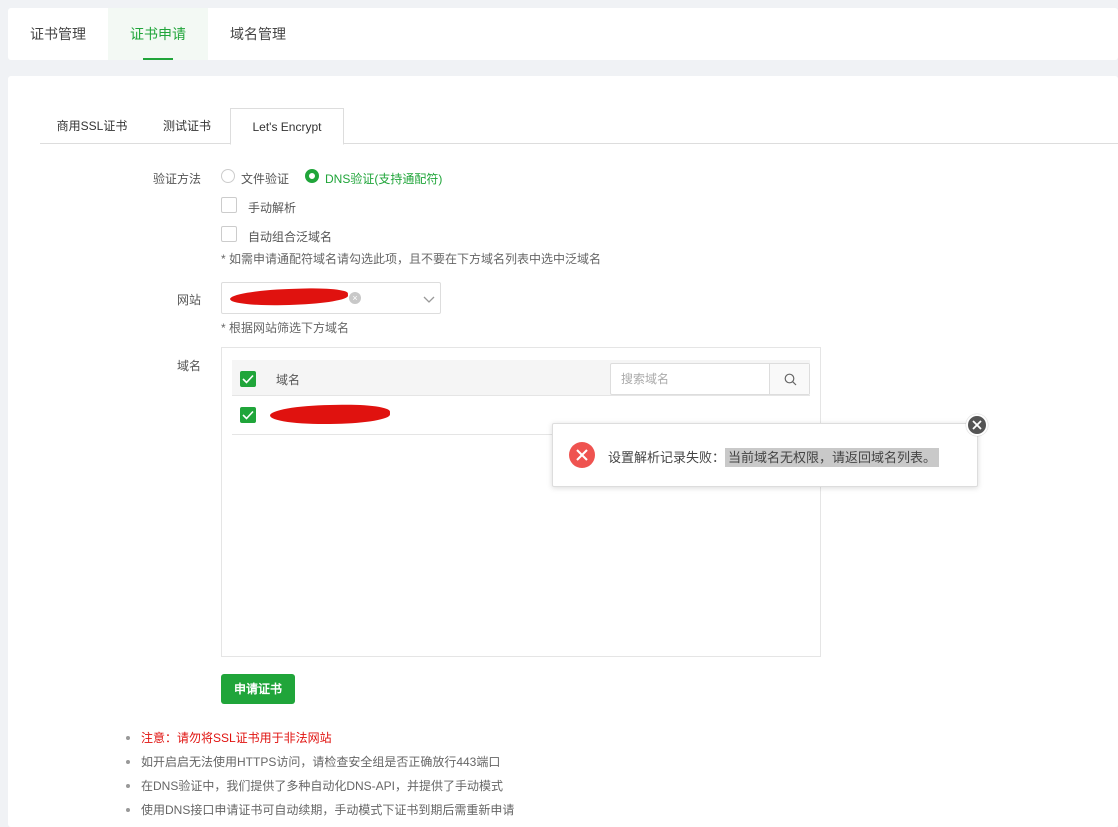 The image size is (1118, 827). I want to click on close-icon, so click(977, 425).